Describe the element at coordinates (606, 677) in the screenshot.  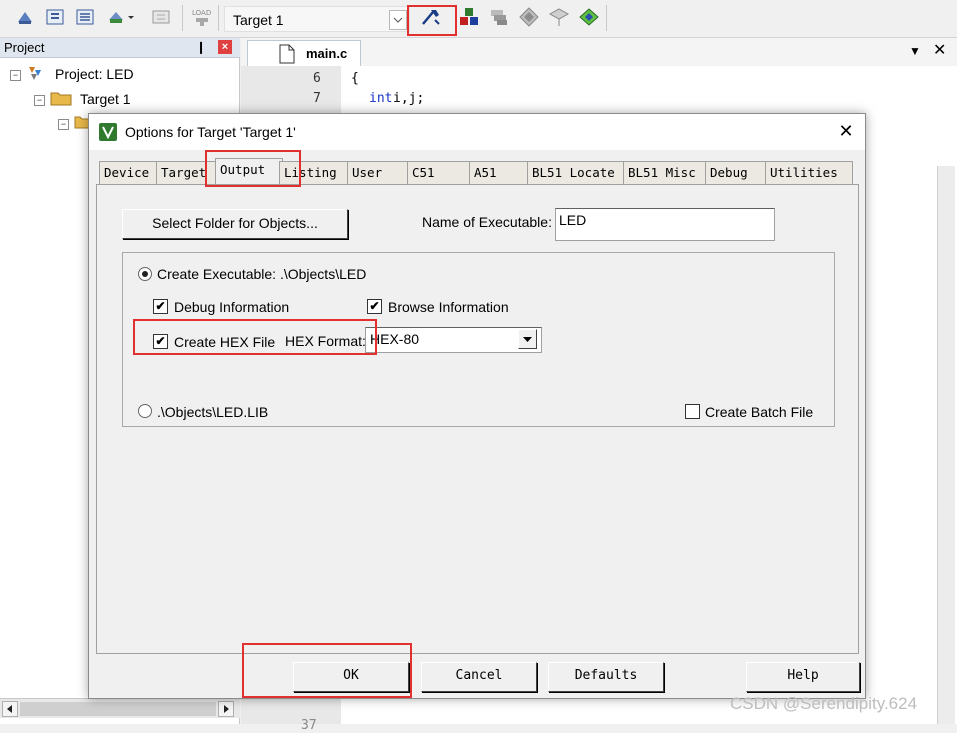
I see `defaults-button: Defaults` at that location.